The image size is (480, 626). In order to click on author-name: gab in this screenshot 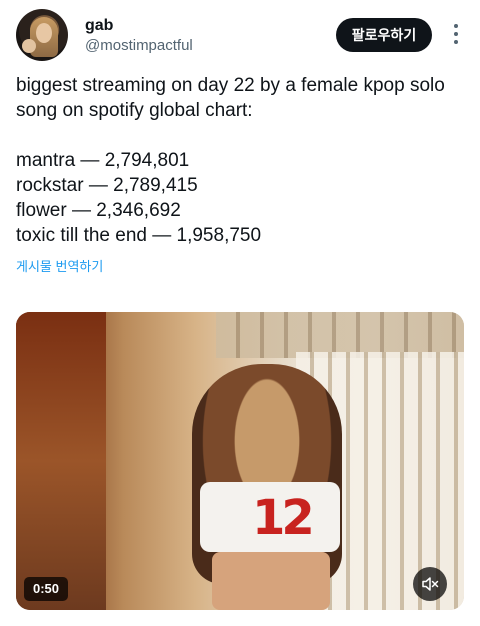, I will do `click(99, 26)`.